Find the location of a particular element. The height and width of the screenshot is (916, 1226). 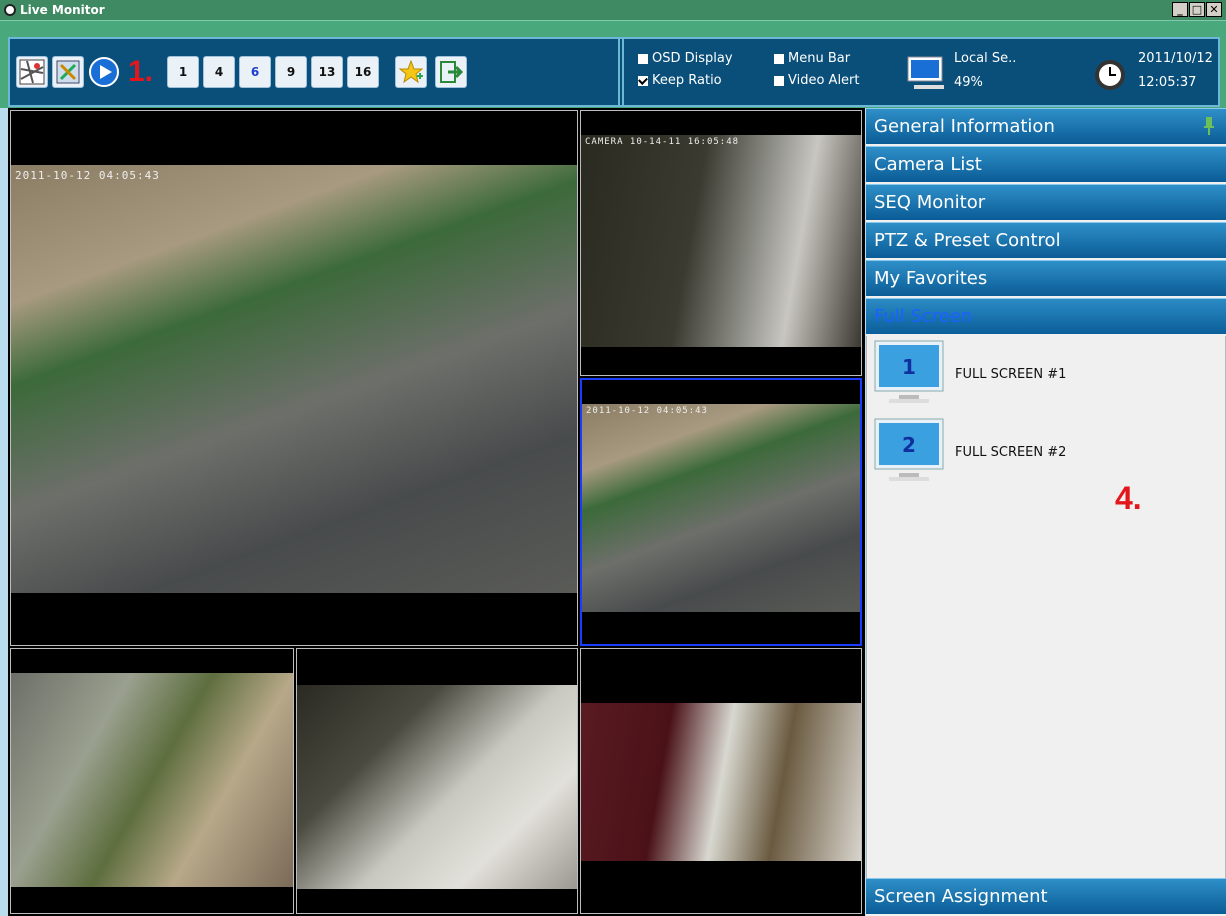

camera-feed-intersection is located at coordinates (152, 780).